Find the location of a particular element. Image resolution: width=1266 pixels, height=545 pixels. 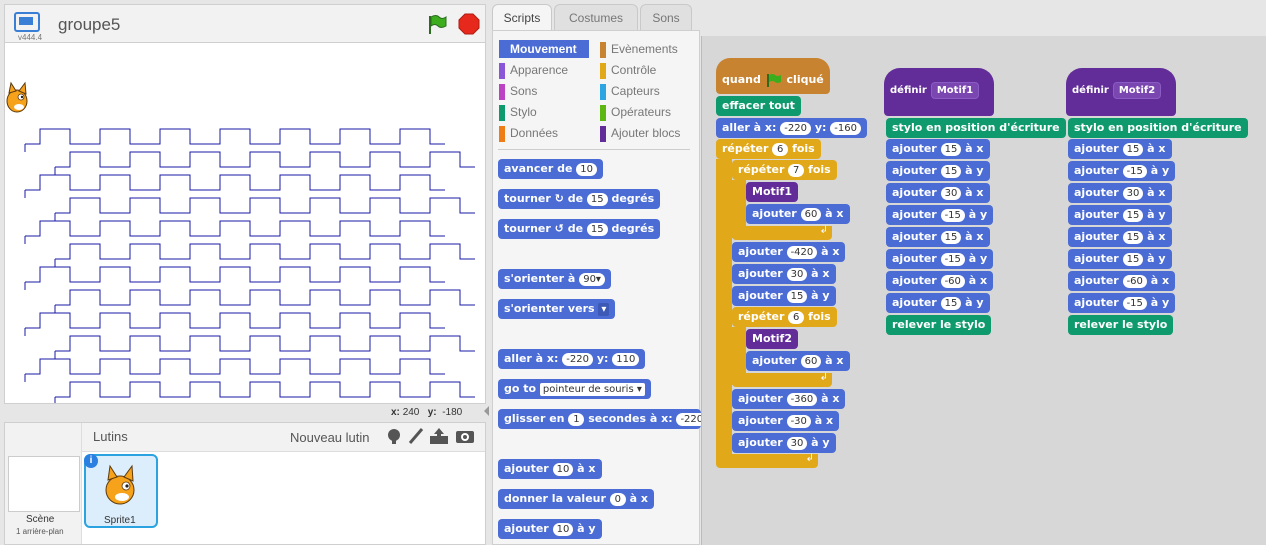

category-operators: Opérateurs is located at coordinates (647, 112).